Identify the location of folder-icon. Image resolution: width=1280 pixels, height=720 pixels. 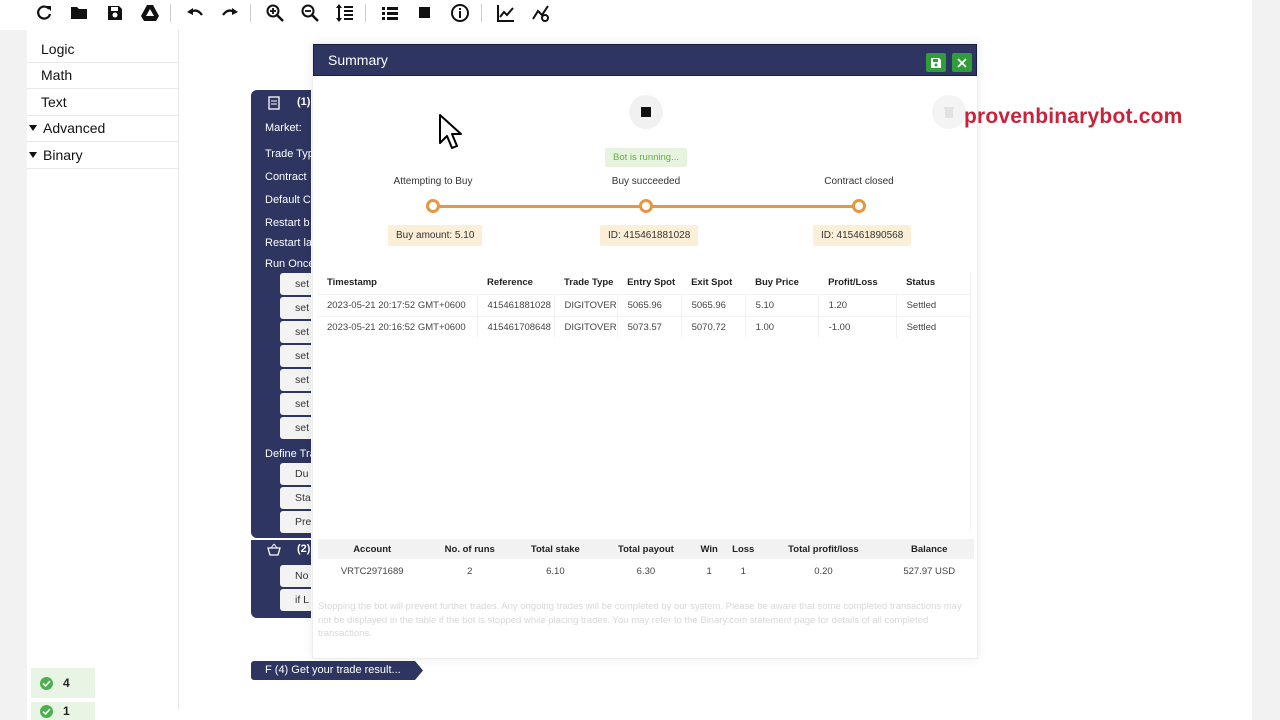
(79, 13).